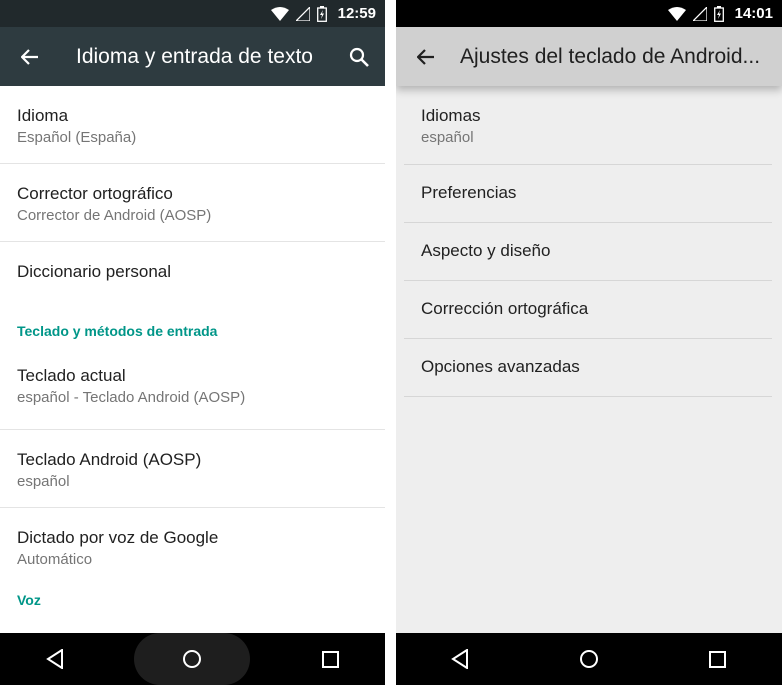 The width and height of the screenshot is (782, 685). Describe the element at coordinates (451, 115) in the screenshot. I see `item-title: Idiomas` at that location.